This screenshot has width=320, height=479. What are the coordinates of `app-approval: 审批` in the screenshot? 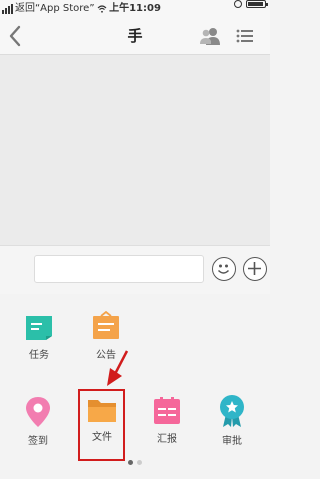 It's located at (232, 420).